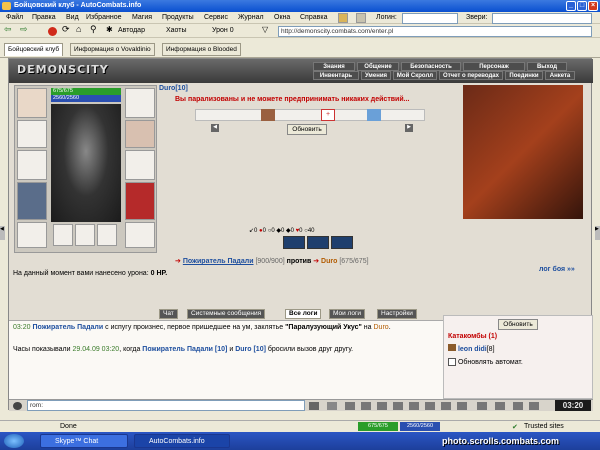 This screenshot has width=600, height=450. I want to click on log-name-1: Пожиратель Падали, so click(67, 327).